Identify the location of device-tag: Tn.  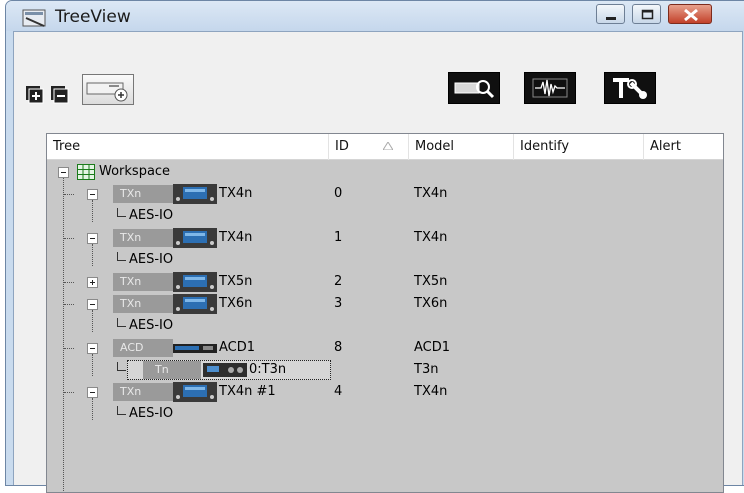
(172, 370).